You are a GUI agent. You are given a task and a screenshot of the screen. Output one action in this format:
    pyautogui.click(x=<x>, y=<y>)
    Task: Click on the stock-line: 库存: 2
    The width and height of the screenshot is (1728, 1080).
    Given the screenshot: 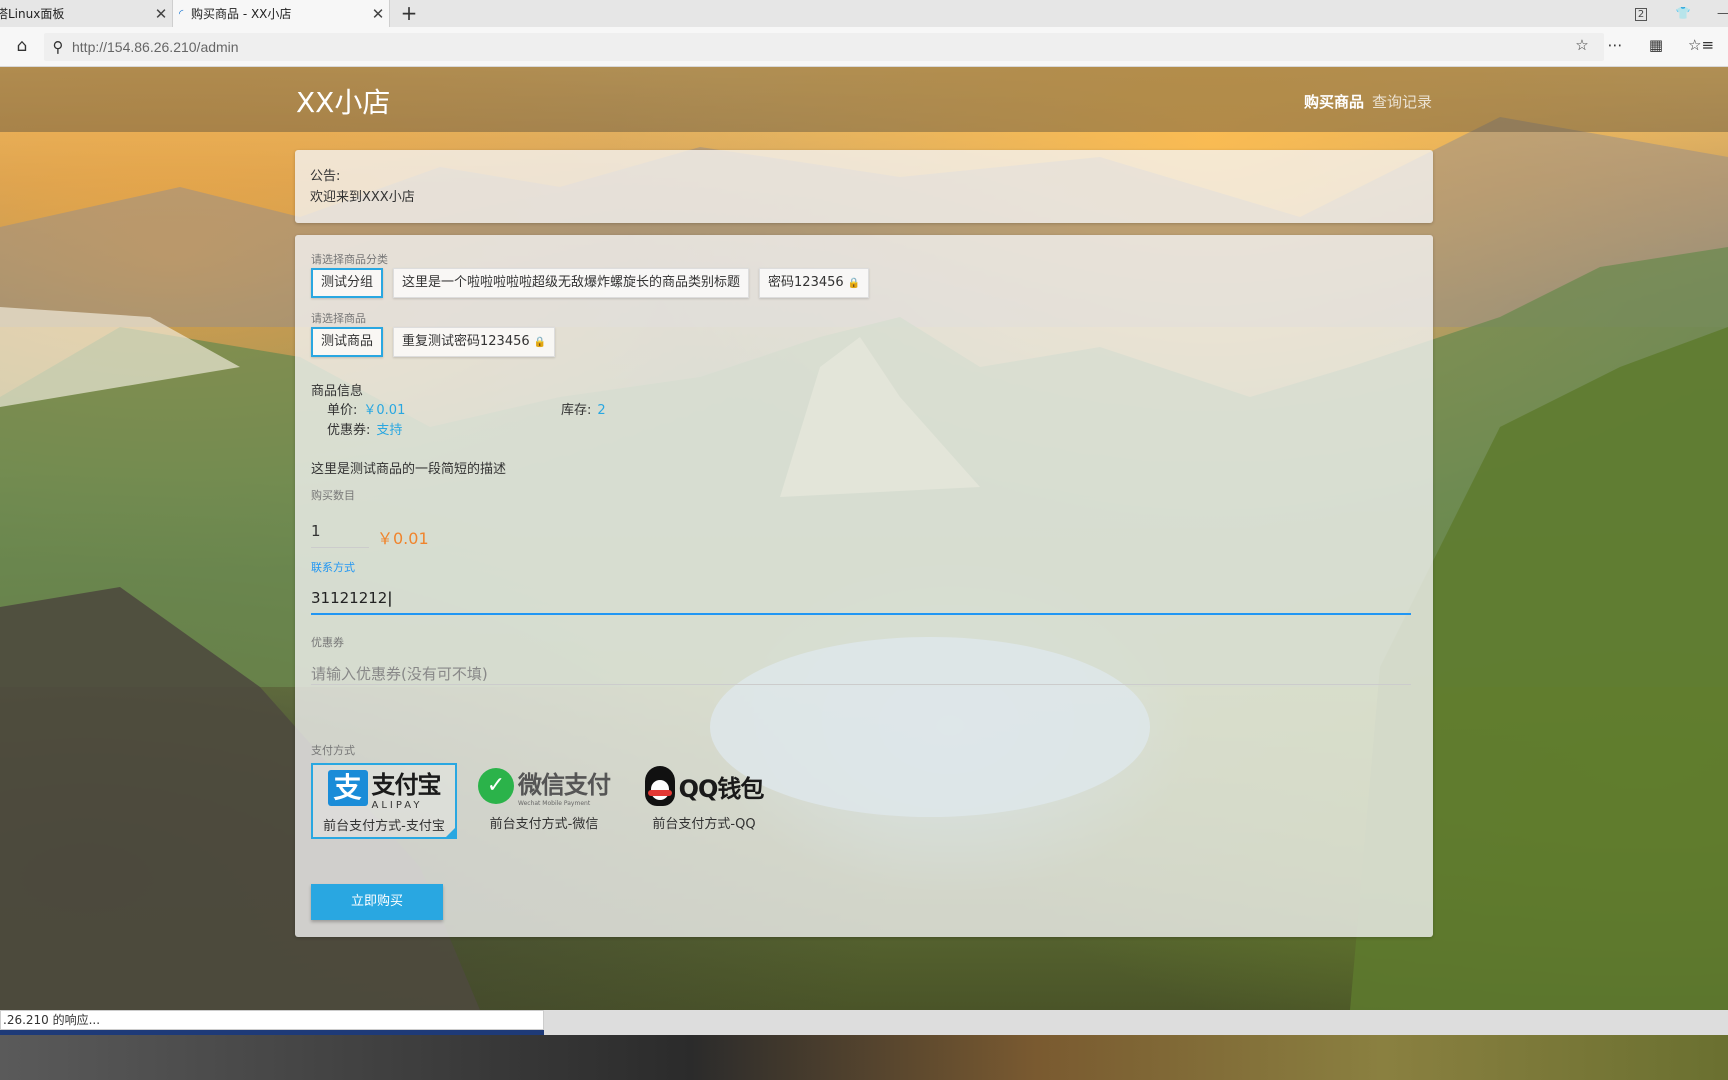 What is the action you would take?
    pyautogui.click(x=583, y=408)
    